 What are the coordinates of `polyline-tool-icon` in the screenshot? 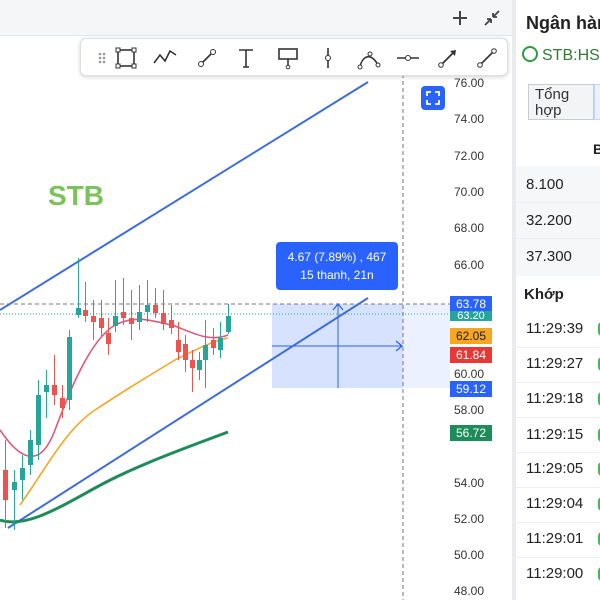 It's located at (165, 58).